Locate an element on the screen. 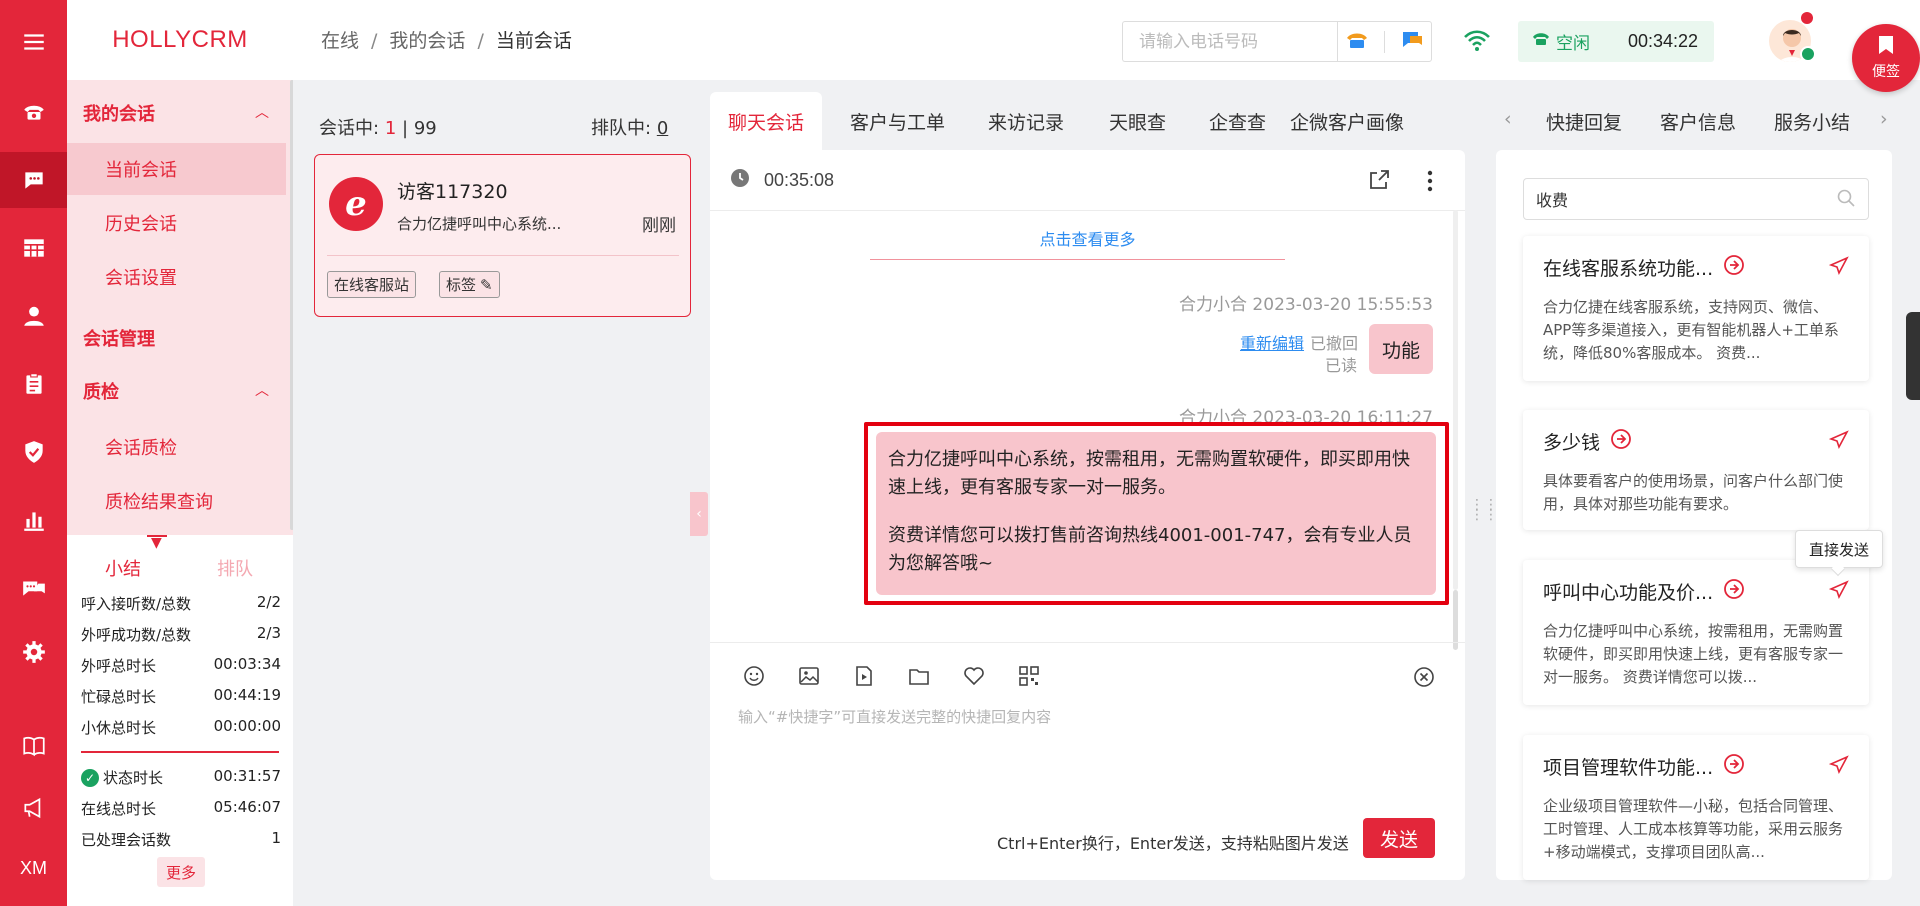 Image resolution: width=1920 pixels, height=906 pixels. tab-service-summary: 服务小结 is located at coordinates (1812, 121).